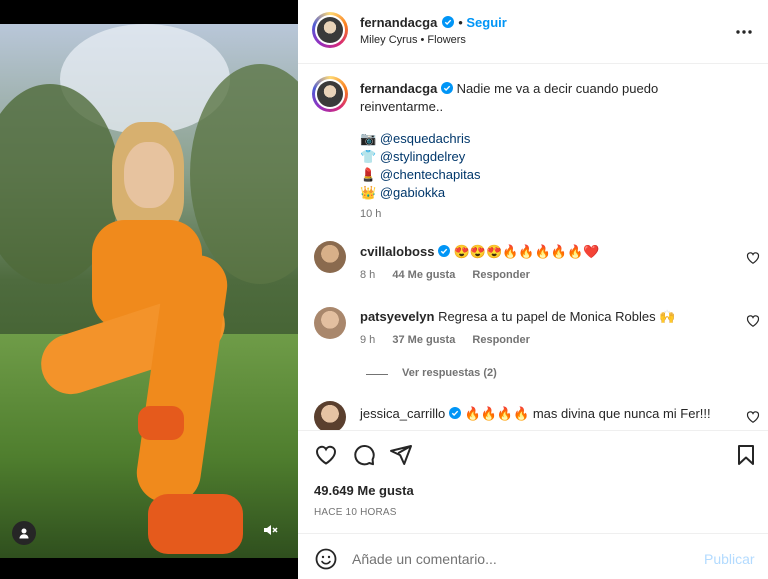  Describe the element at coordinates (398, 22) in the screenshot. I see `author-username: fernandacga` at that location.